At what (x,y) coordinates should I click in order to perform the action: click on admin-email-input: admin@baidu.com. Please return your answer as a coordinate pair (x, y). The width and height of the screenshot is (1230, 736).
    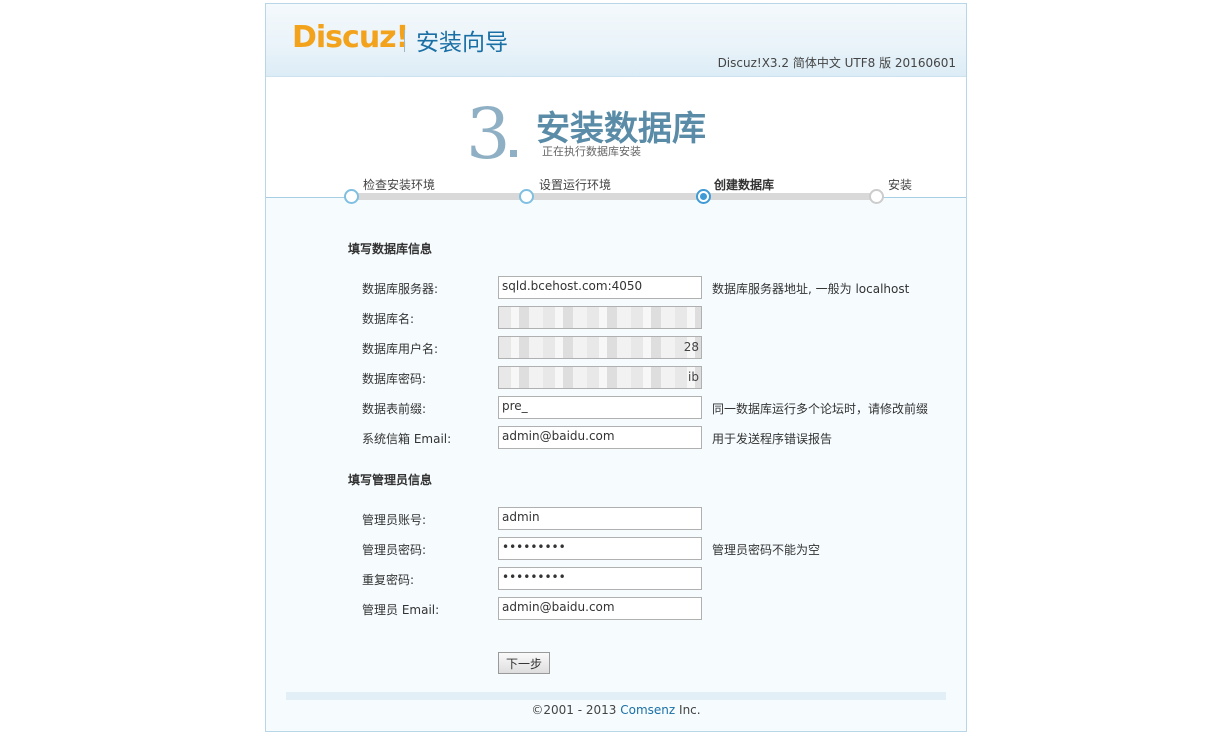
    Looking at the image, I should click on (600, 608).